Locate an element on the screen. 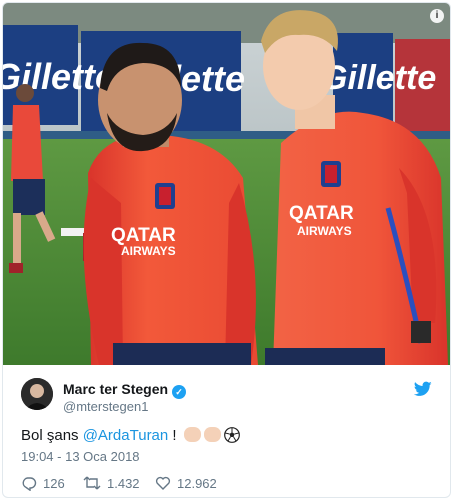 The height and width of the screenshot is (499, 453). reply-icon is located at coordinates (29, 484).